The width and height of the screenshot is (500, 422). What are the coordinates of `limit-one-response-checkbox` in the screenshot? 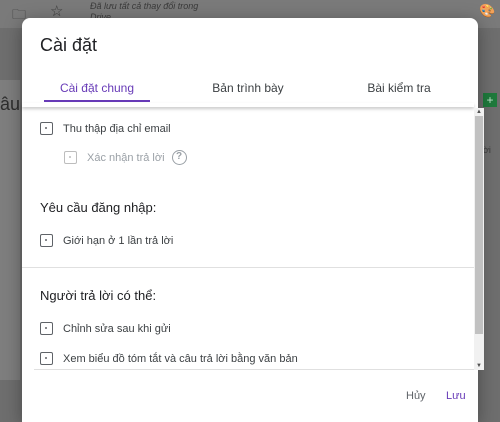 It's located at (46, 240).